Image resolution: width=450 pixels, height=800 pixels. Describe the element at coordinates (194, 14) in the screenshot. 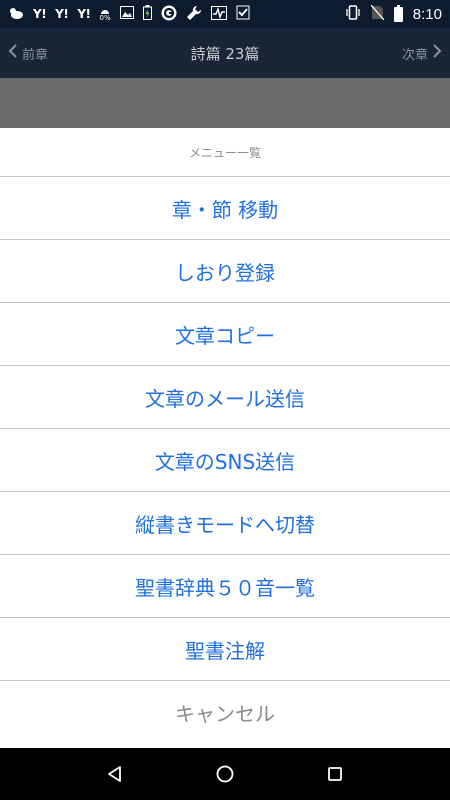

I see `wrench-icon` at that location.